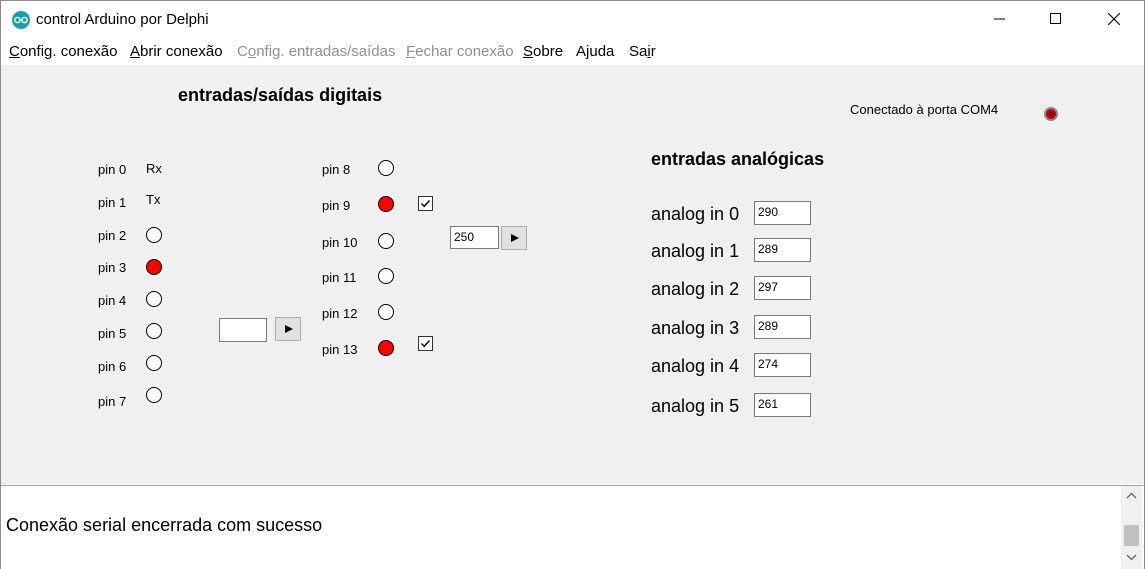 The width and height of the screenshot is (1145, 569). What do you see at coordinates (695, 366) in the screenshot?
I see `analog-label: analog in 4` at bounding box center [695, 366].